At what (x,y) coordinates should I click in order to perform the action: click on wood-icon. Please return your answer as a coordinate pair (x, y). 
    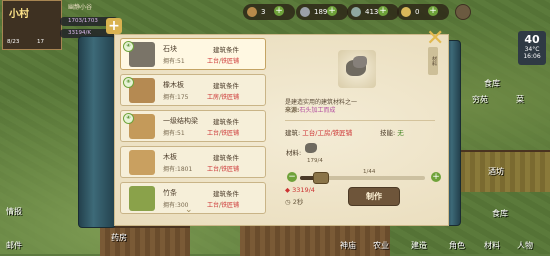
    Looking at the image, I should click on (252, 12).